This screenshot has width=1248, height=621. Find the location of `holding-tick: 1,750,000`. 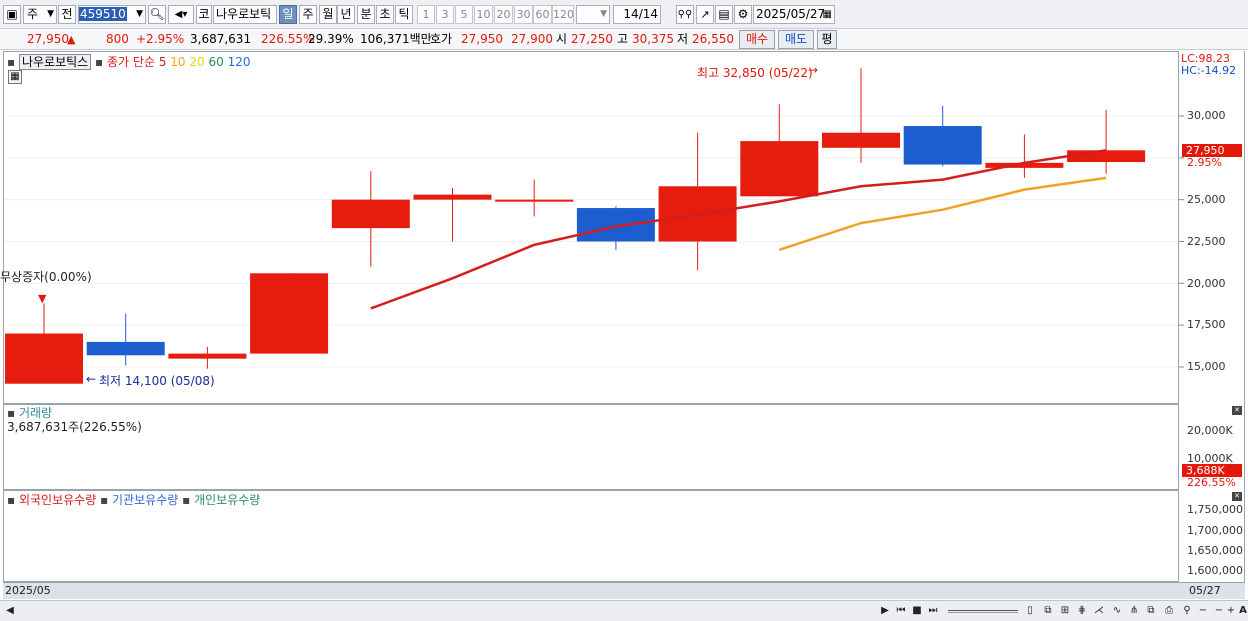

holding-tick: 1,750,000 is located at coordinates (1215, 509).